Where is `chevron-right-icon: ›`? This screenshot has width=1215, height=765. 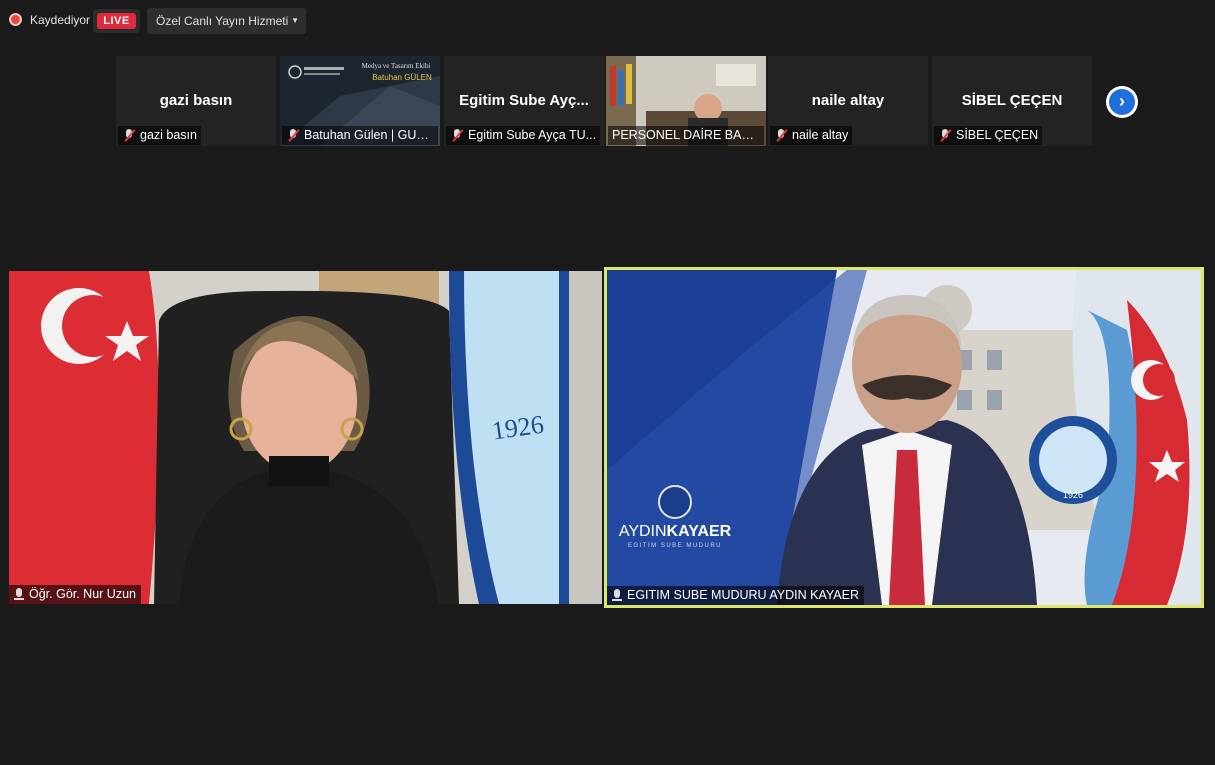
chevron-right-icon: › is located at coordinates (1122, 102).